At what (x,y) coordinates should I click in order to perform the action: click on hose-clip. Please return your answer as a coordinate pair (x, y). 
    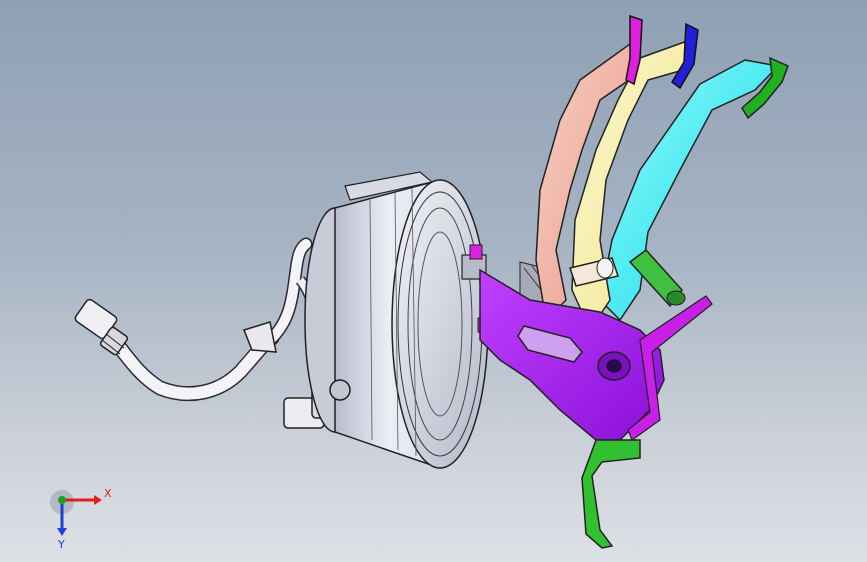
    Looking at the image, I should click on (260, 337).